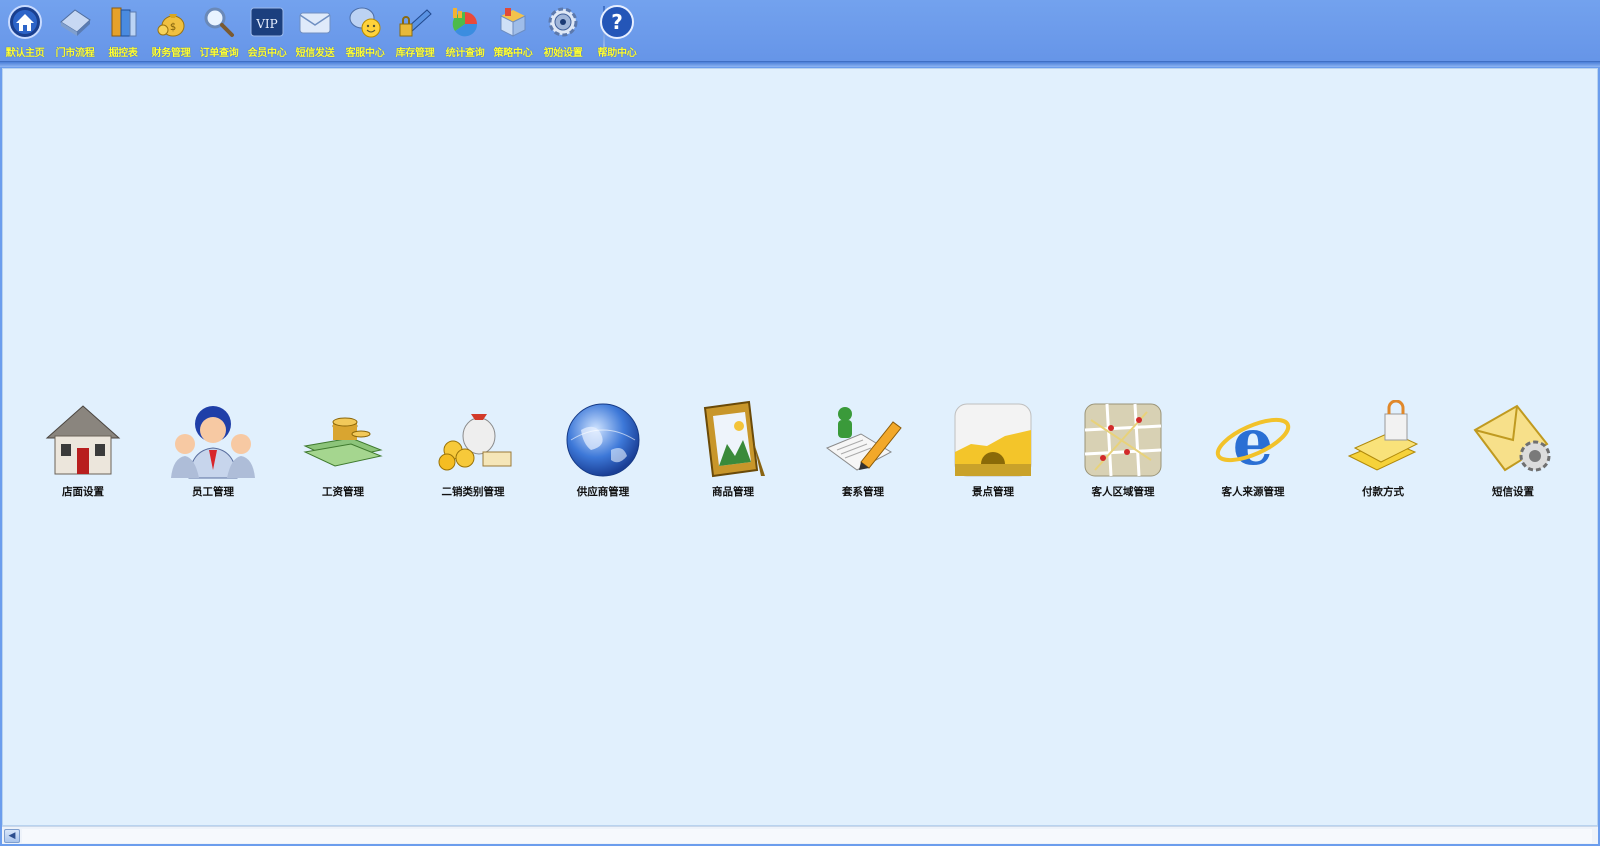  I want to click on toolbar-bottom-strip, so click(800, 64).